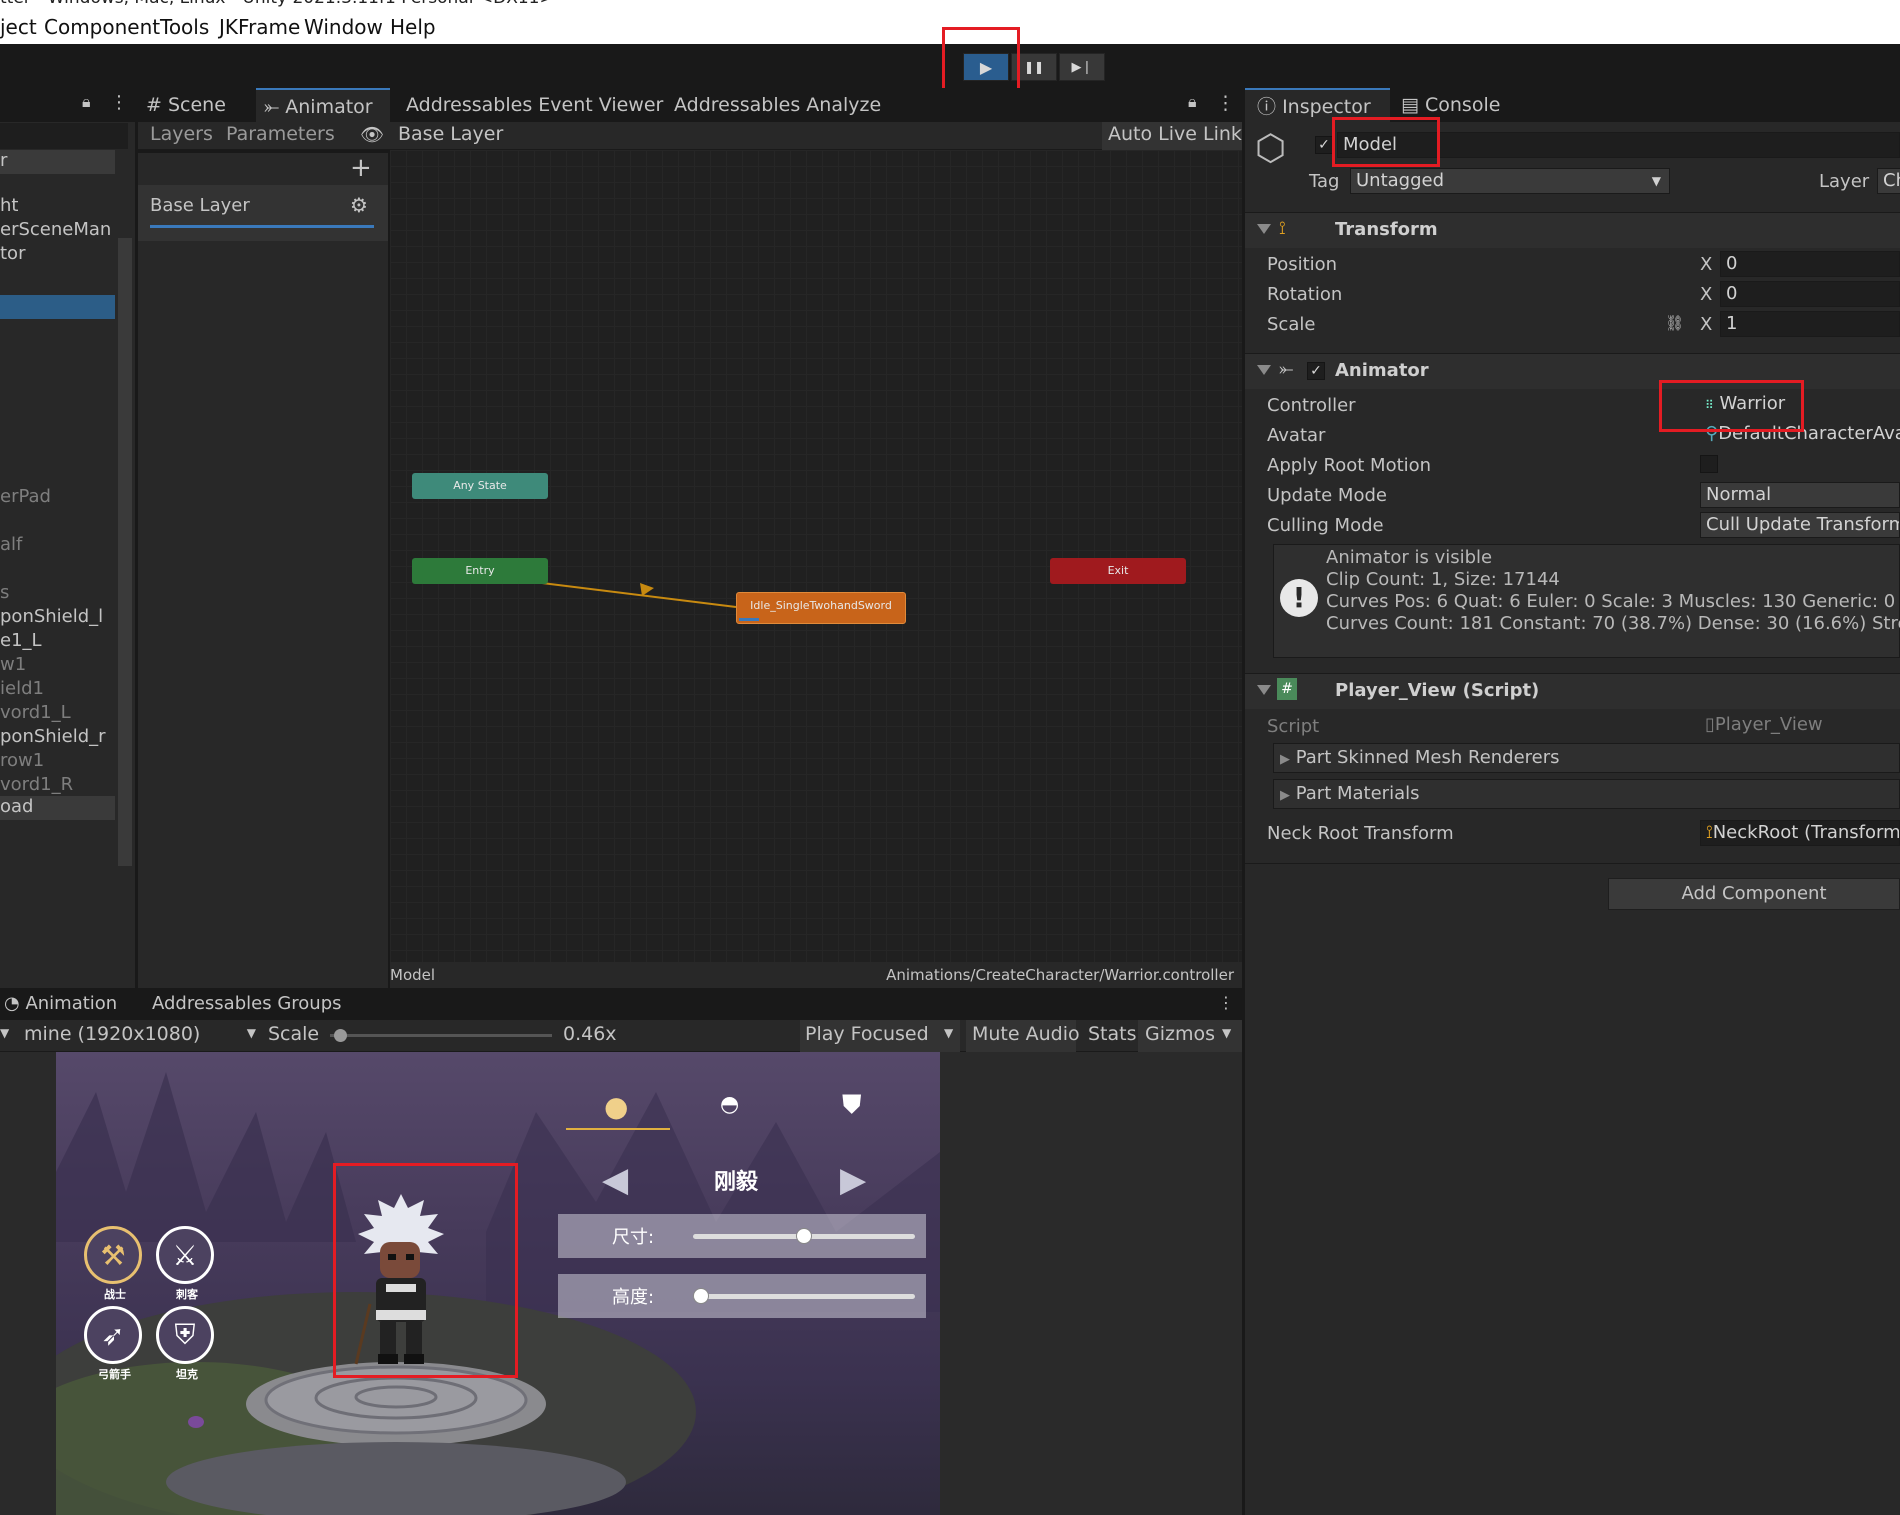 This screenshot has height=1515, width=1900. I want to click on menu-project: ject, so click(18, 27).